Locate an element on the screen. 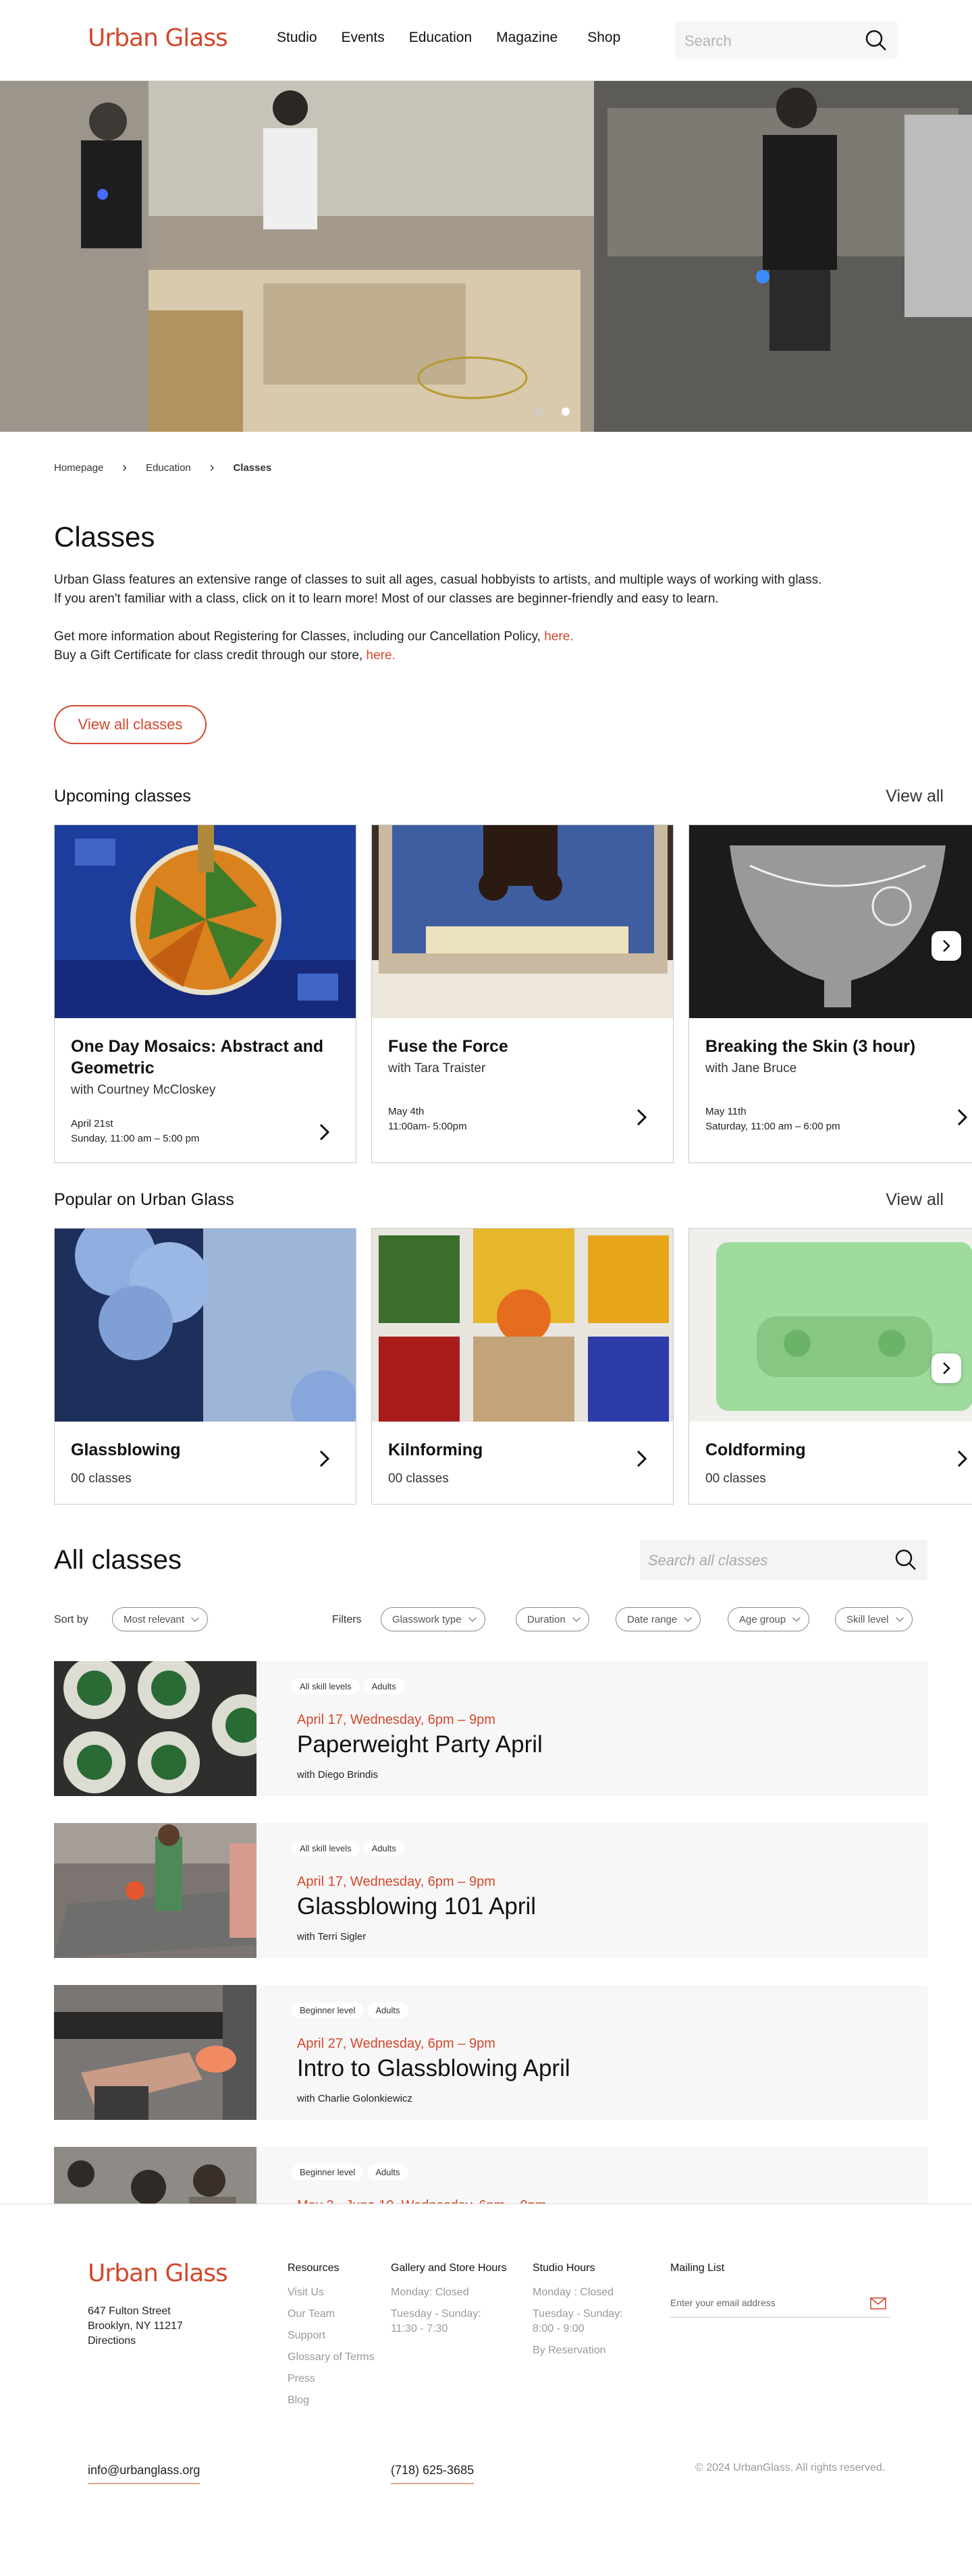 The height and width of the screenshot is (2576, 972). class-name: Glassblowing 101 April is located at coordinates (416, 1906).